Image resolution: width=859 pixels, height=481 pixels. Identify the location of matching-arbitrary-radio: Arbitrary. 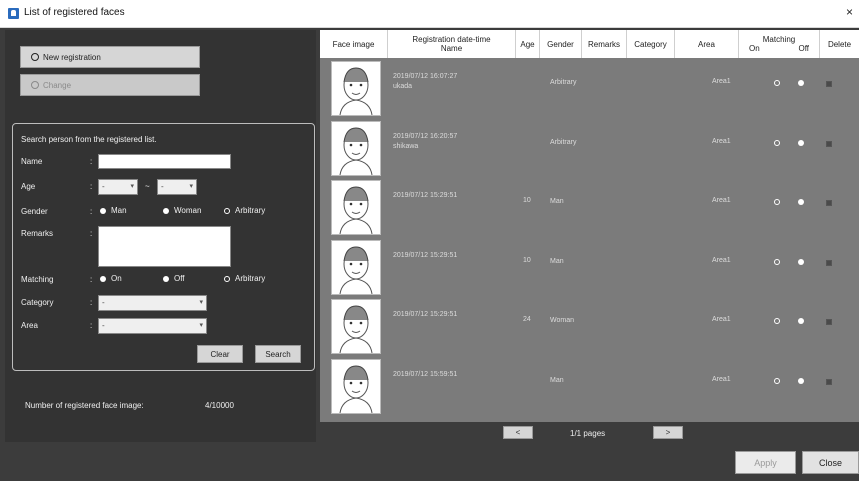
(244, 278).